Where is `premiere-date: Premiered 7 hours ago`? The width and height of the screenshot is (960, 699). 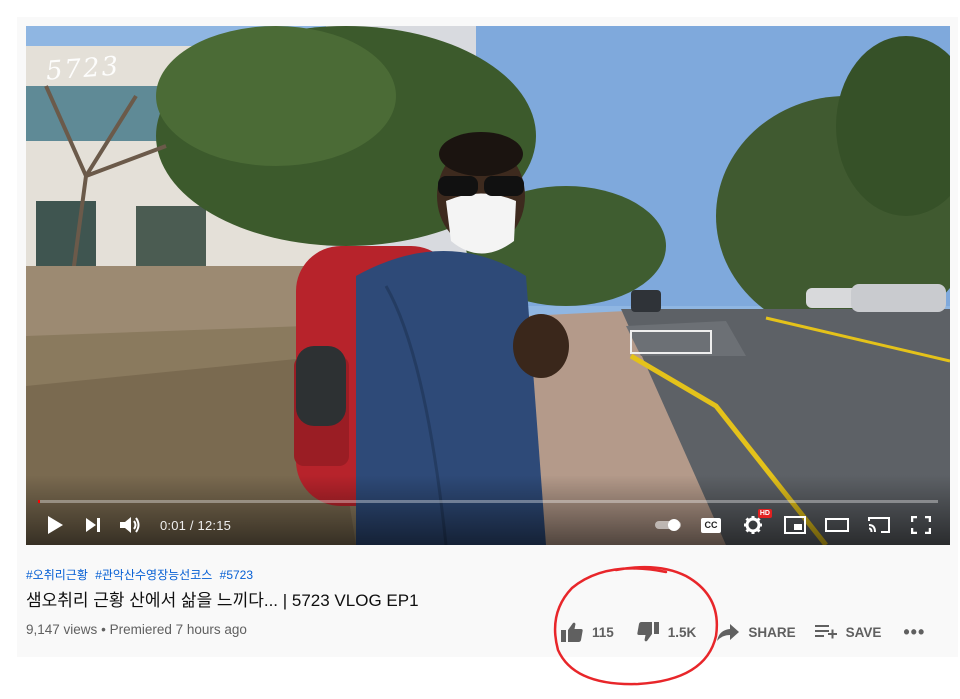 premiere-date: Premiered 7 hours ago is located at coordinates (178, 629).